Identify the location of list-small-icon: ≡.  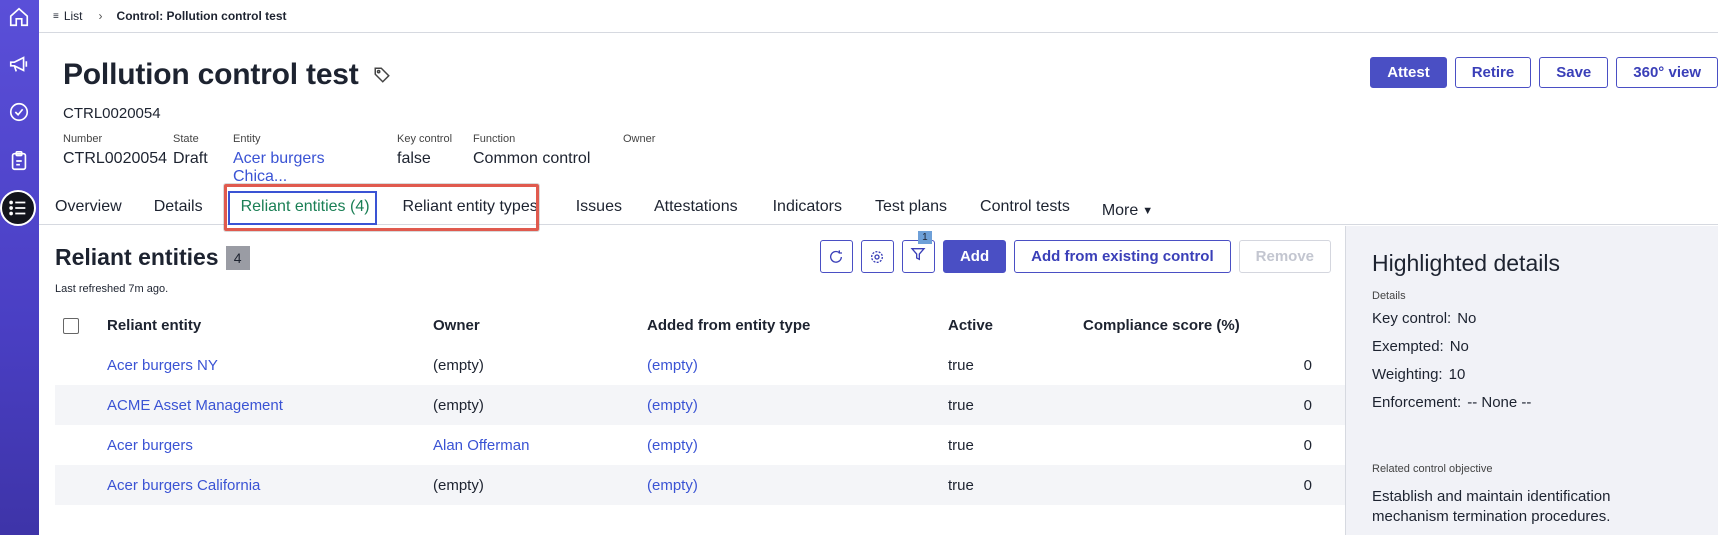
(56, 16).